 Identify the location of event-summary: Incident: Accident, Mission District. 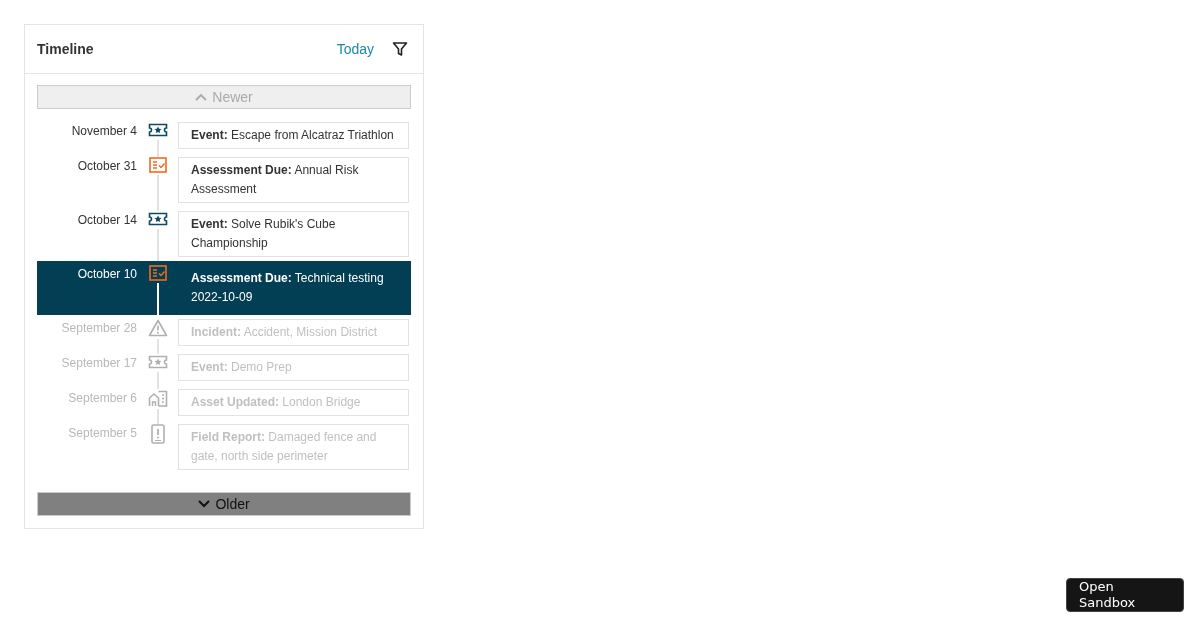
(293, 332).